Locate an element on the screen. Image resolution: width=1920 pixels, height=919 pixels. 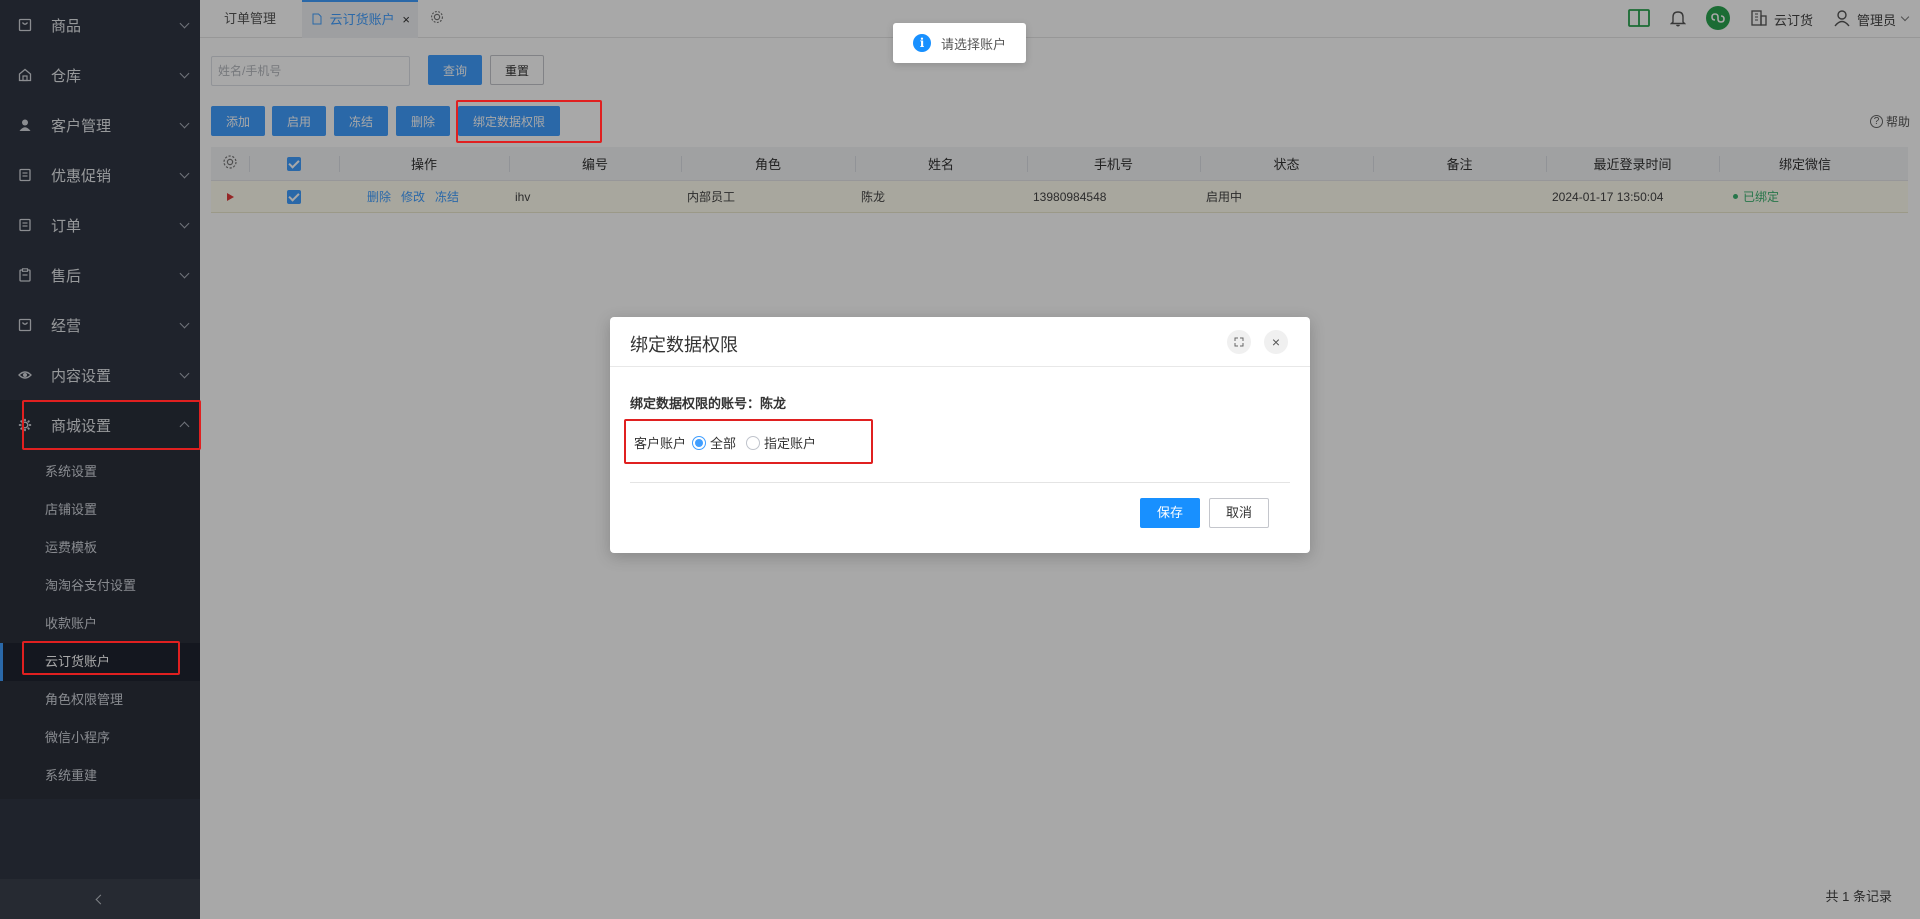
fullscreen-icon is located at coordinates (1239, 342).